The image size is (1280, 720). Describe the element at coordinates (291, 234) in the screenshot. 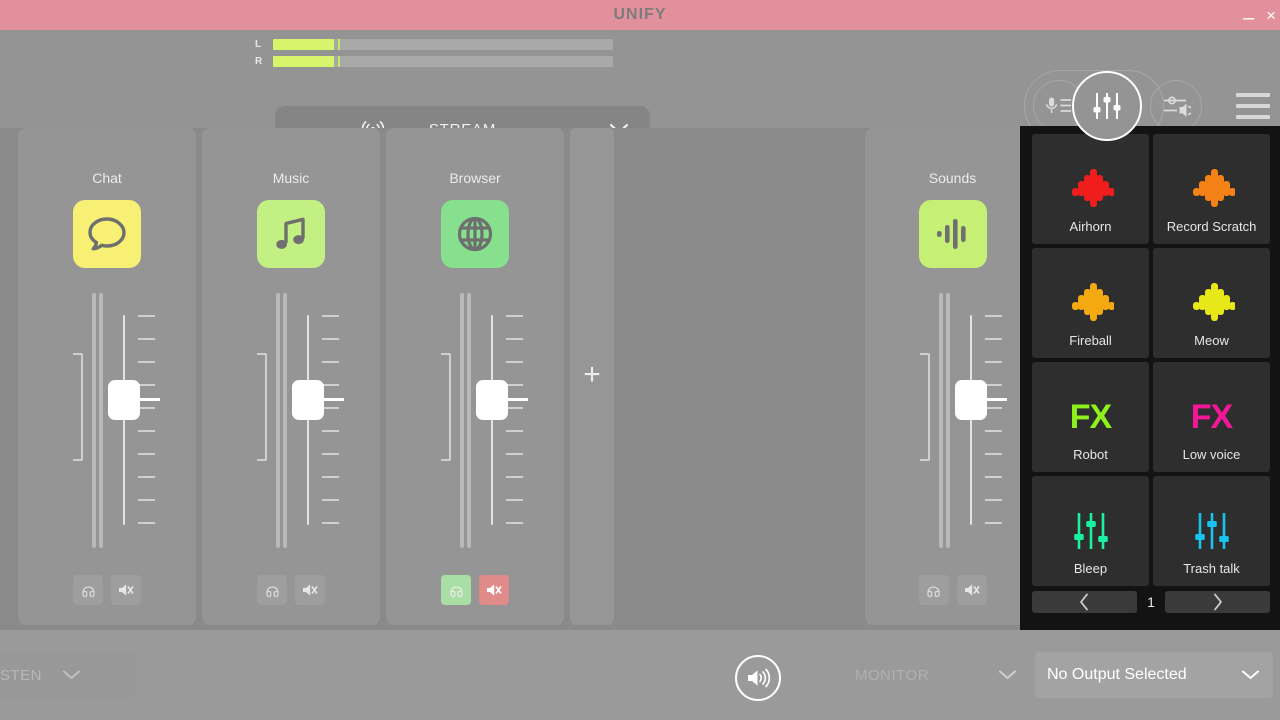

I see `music-note-icon` at that location.